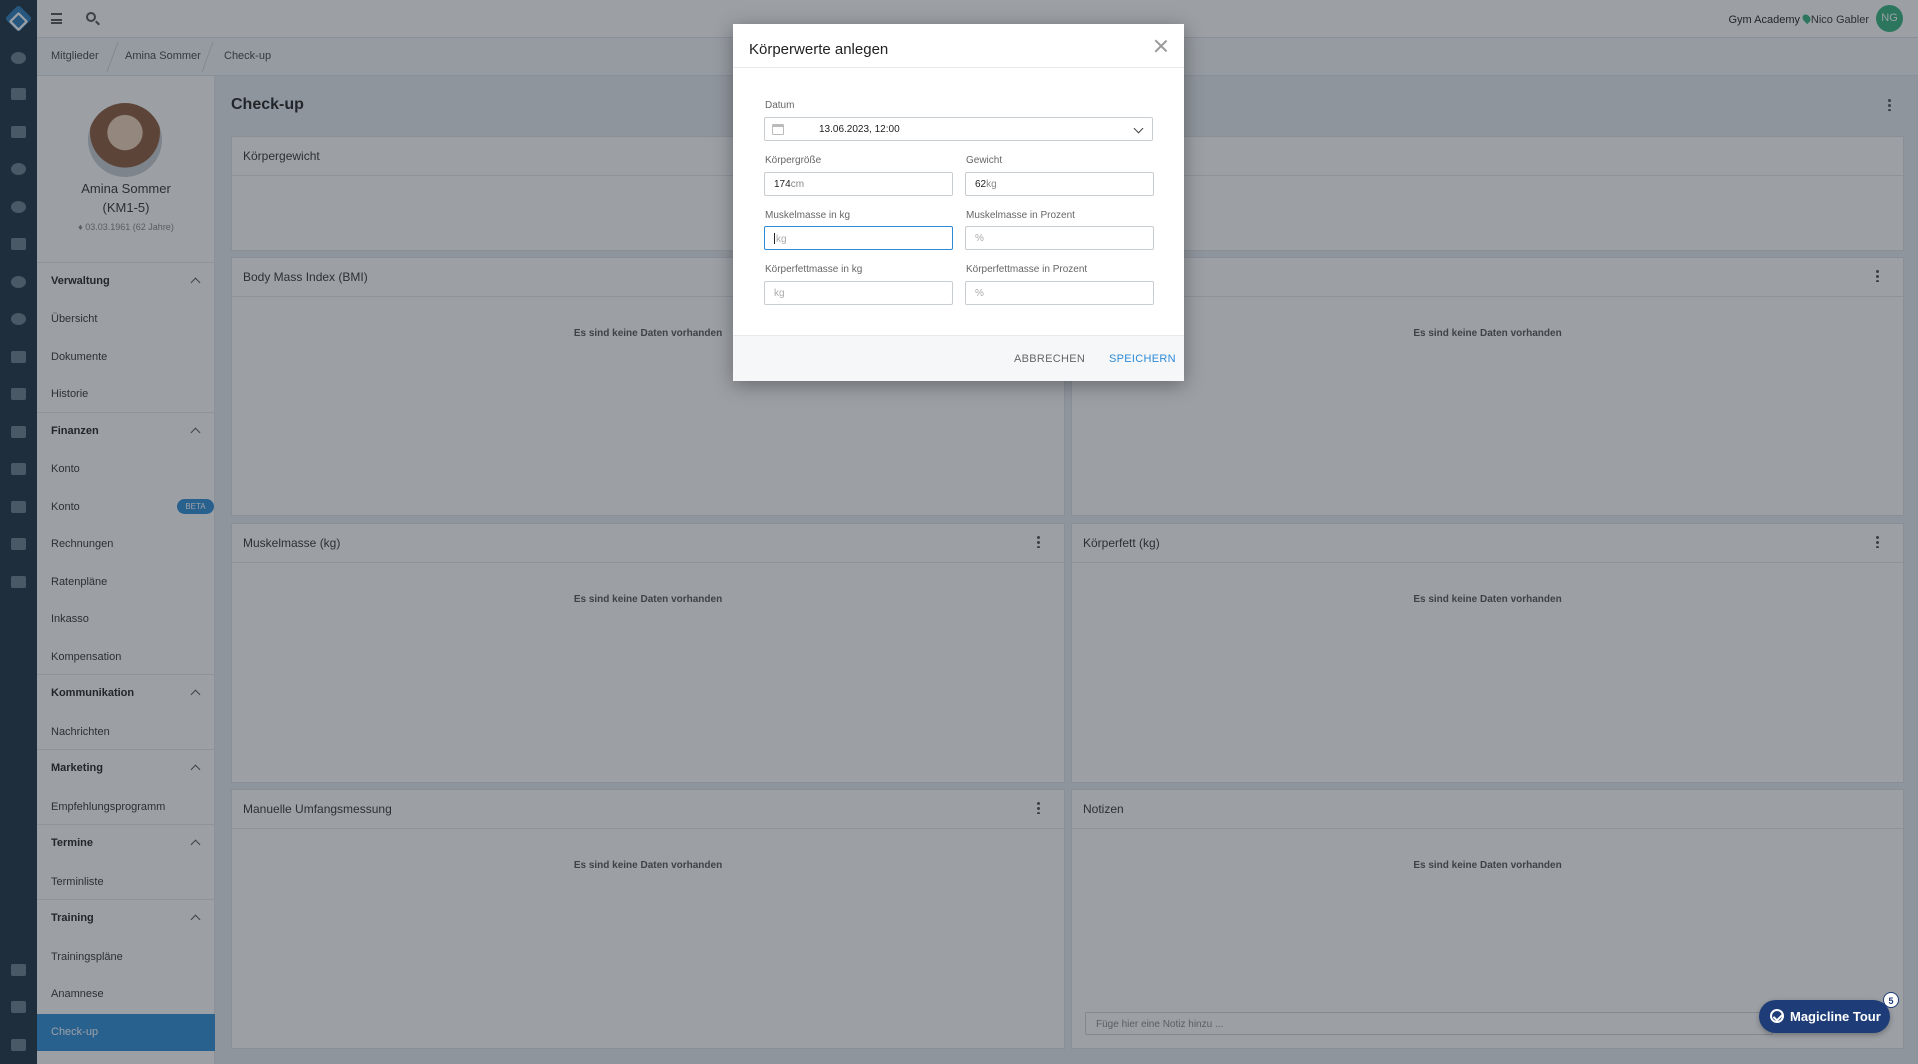 This screenshot has width=1918, height=1064. Describe the element at coordinates (797, 184) in the screenshot. I see `height-unit: cm` at that location.